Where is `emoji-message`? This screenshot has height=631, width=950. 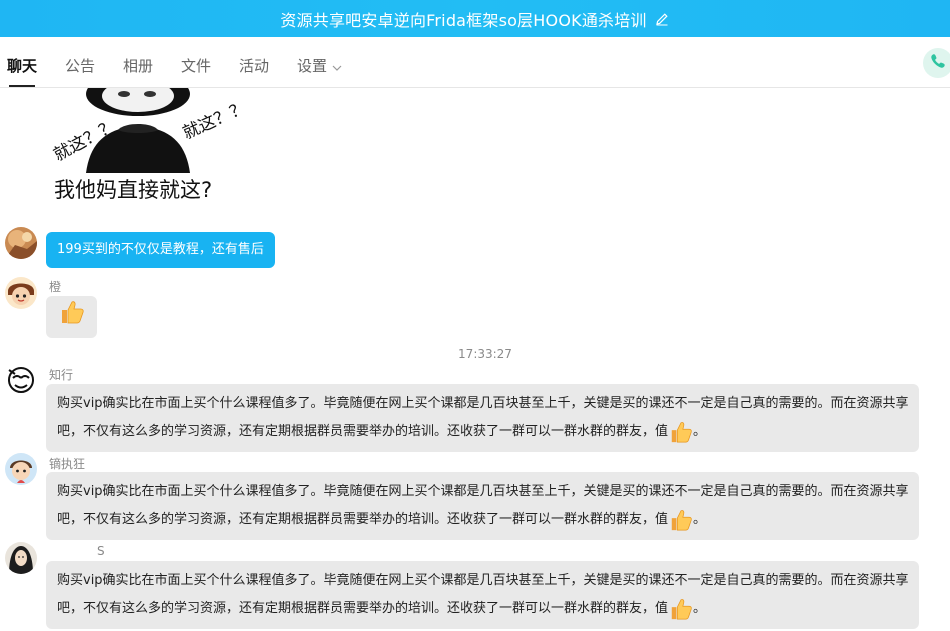
emoji-message is located at coordinates (71, 317).